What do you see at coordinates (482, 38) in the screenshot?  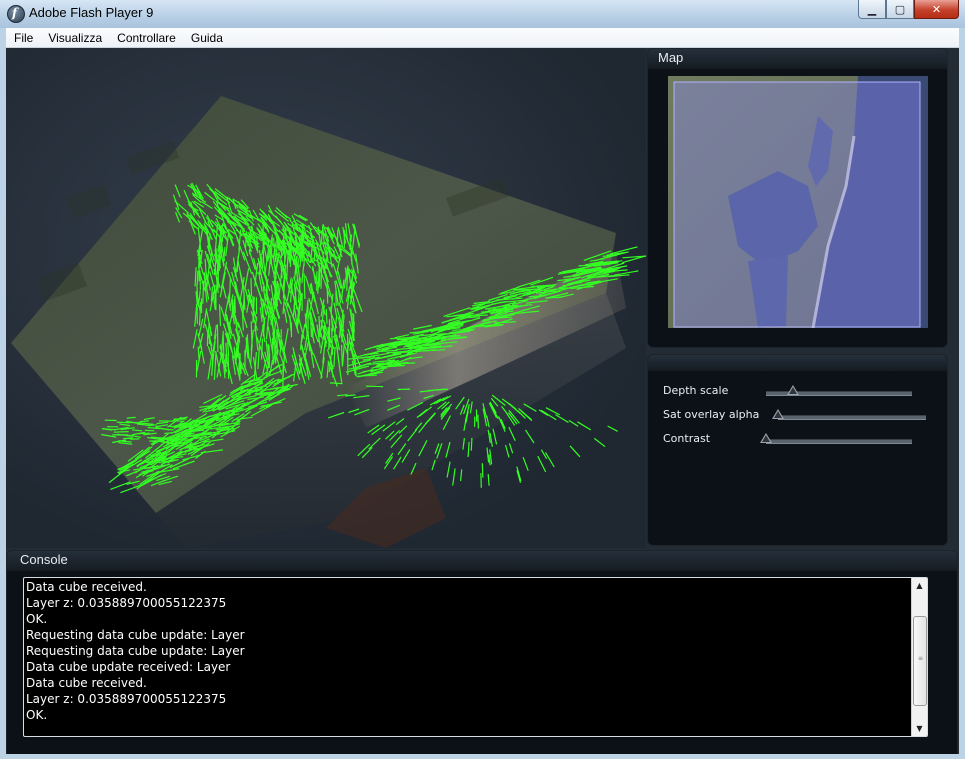 I see `menu-bar: File Visualizza Controllare Guida` at bounding box center [482, 38].